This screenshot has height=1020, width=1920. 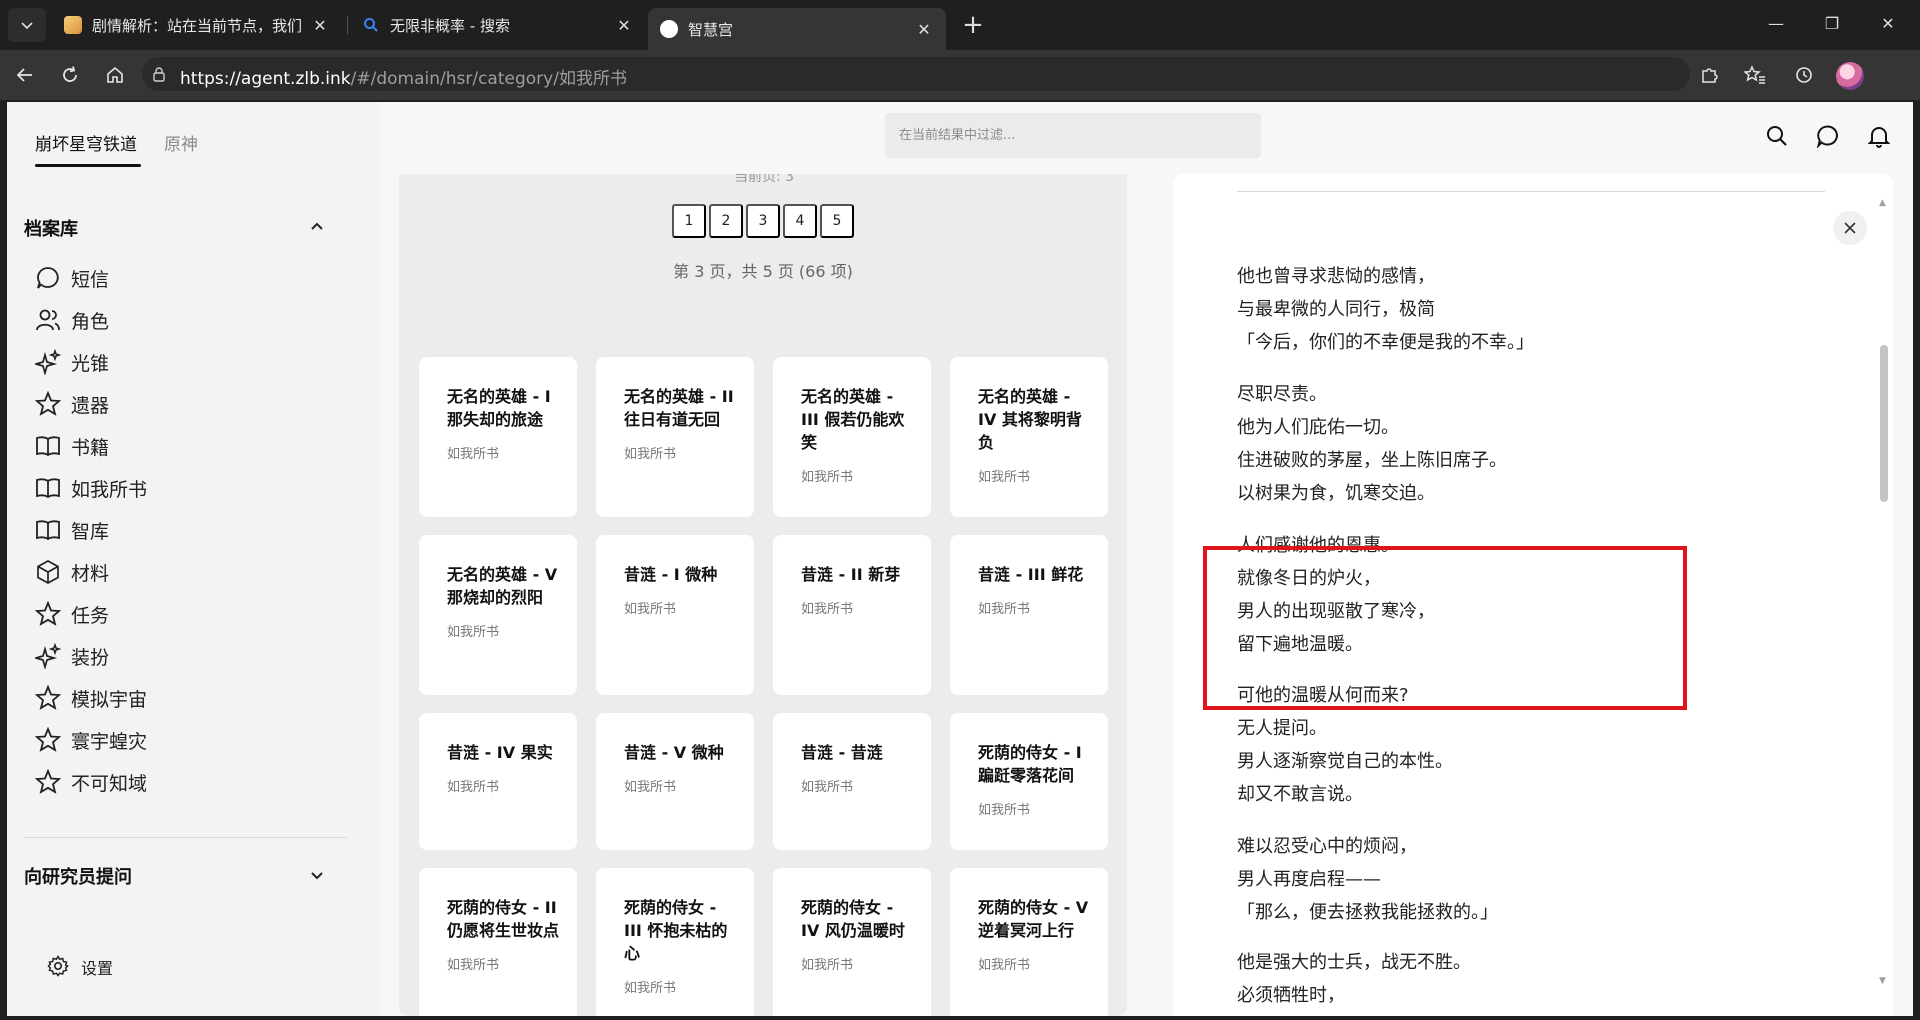 I want to click on result-card: 无名的英雄 - III 假若仍能欢笑如我所书, so click(x=852, y=437).